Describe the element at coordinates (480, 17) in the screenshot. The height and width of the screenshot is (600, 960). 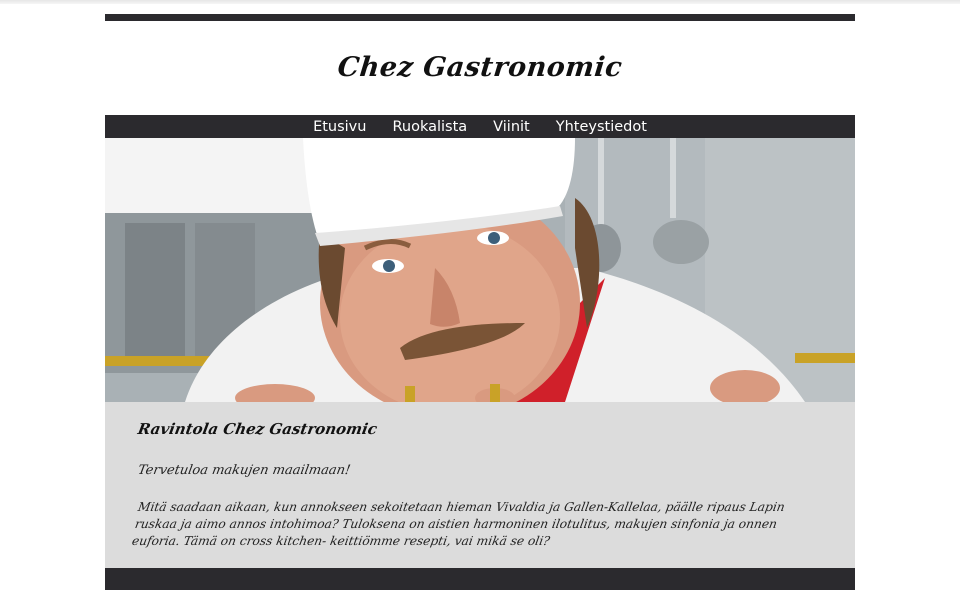
I see `header-top-bar` at that location.